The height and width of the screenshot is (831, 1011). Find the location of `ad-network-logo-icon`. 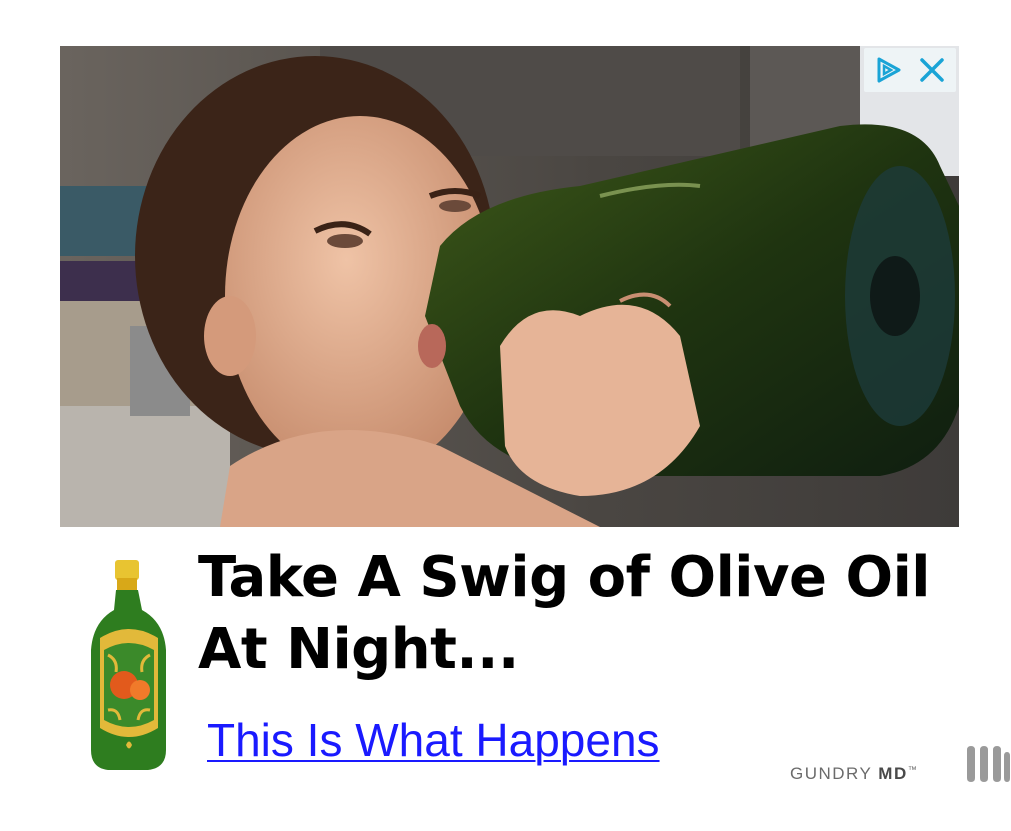

ad-network-logo-icon is located at coordinates (987, 764).